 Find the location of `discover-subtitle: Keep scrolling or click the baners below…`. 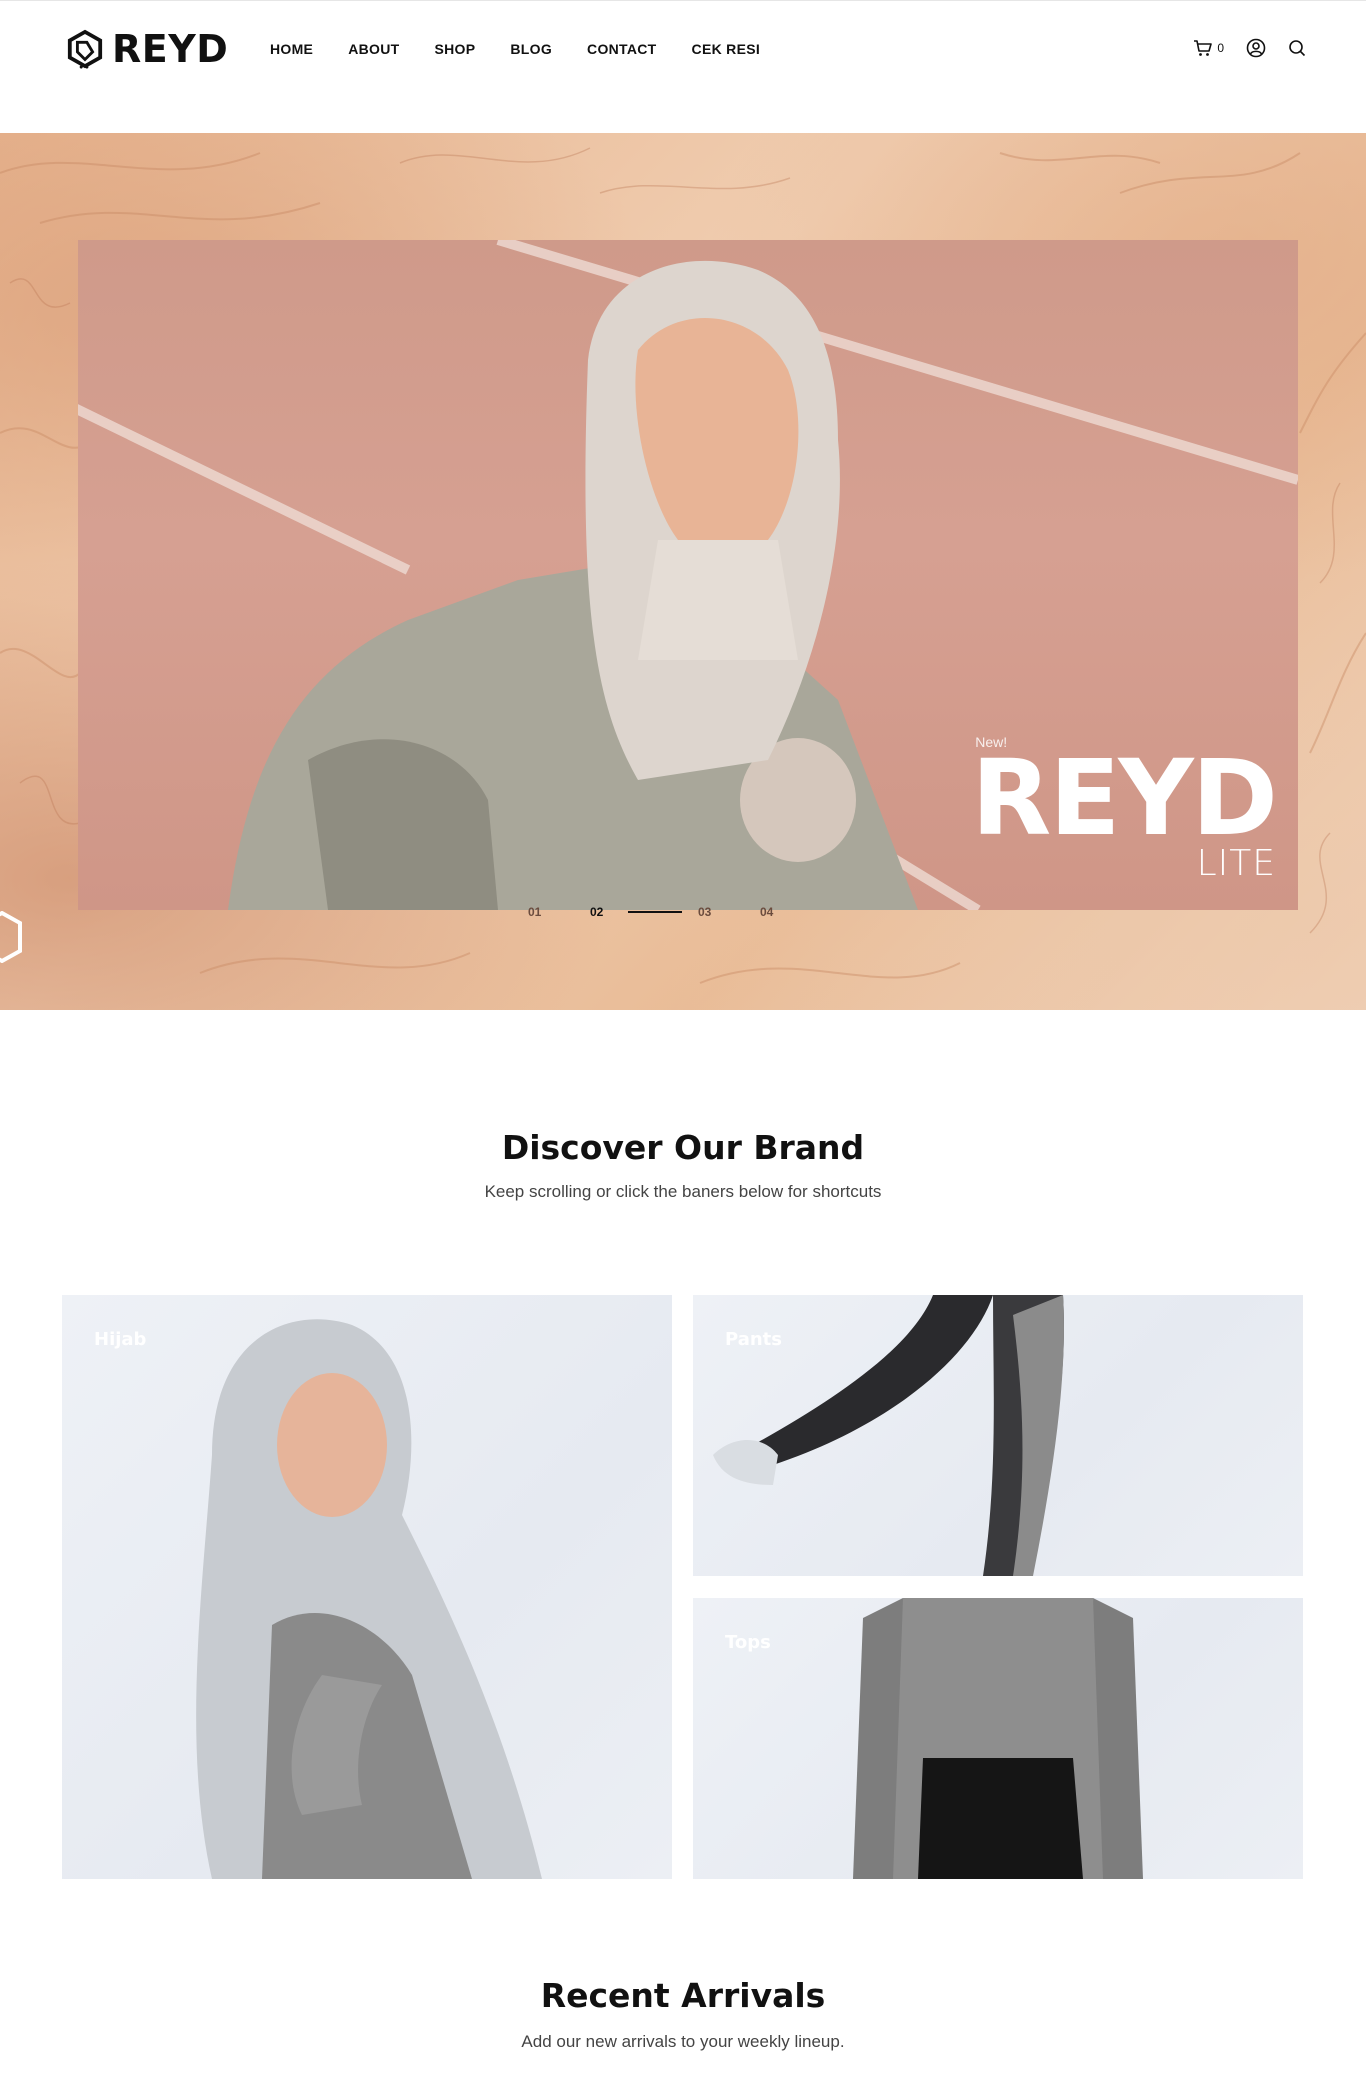

discover-subtitle: Keep scrolling or click the baners below… is located at coordinates (683, 1191).